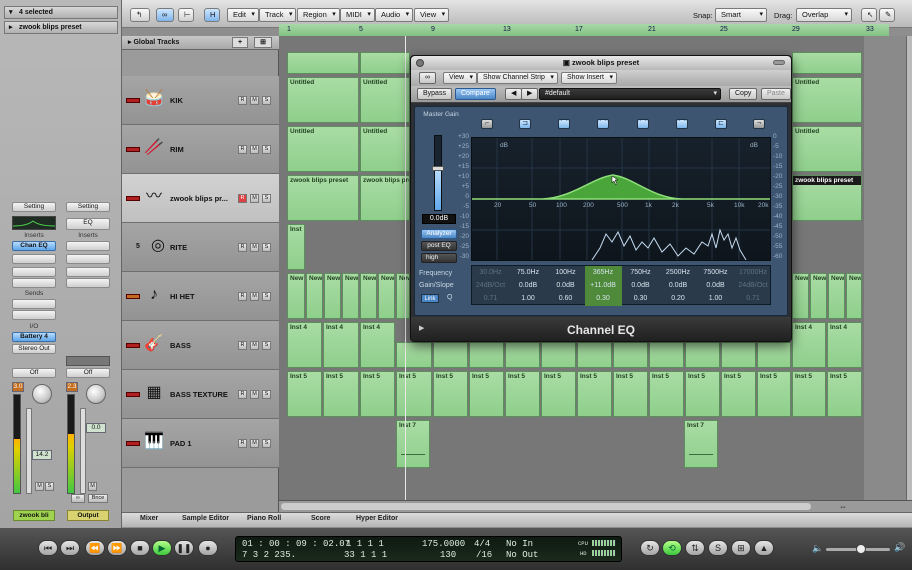 This screenshot has width=912, height=570. Describe the element at coordinates (530, 94) in the screenshot. I see `next-preset-icon: ▶` at that location.